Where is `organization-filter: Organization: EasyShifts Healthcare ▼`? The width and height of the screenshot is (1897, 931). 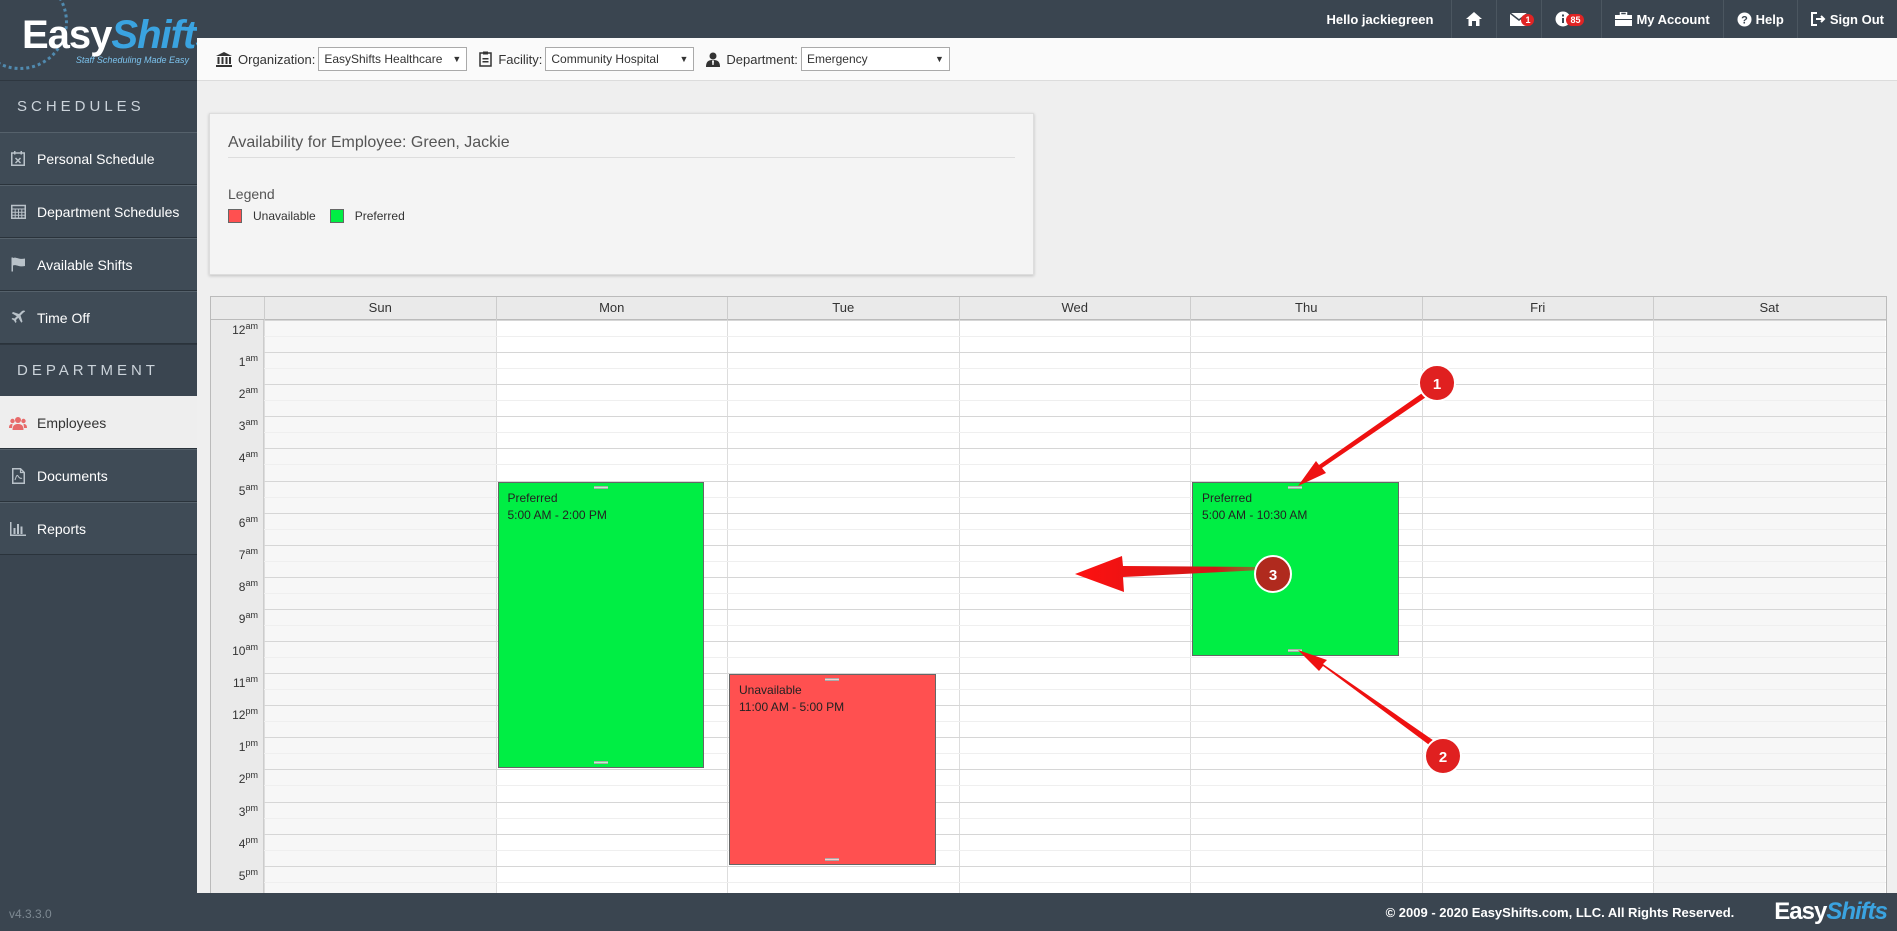 organization-filter: Organization: EasyShifts Healthcare ▼ is located at coordinates (342, 59).